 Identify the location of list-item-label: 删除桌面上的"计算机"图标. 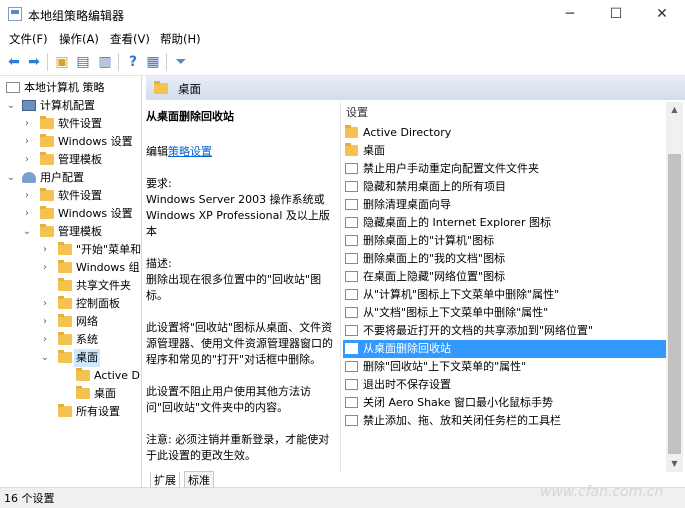
(429, 240).